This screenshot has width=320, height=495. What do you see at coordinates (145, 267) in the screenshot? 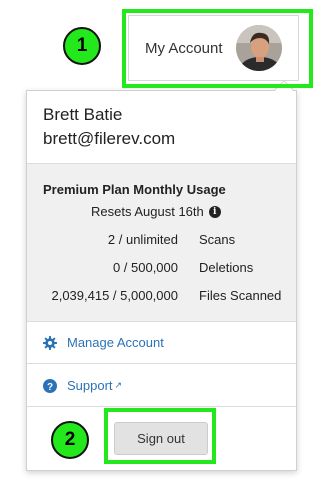
I see `usage-value-deletions: 0 / 500,000` at bounding box center [145, 267].